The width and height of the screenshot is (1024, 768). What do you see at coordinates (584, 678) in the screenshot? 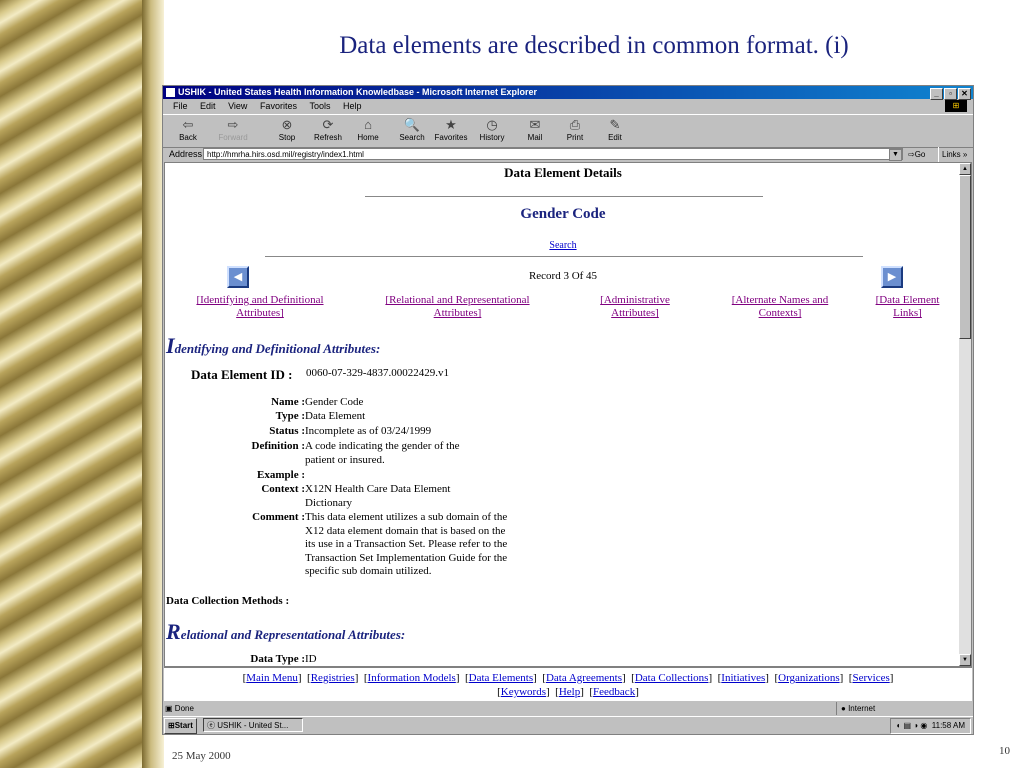
I see `nav-data-agreements: Data Agreements` at bounding box center [584, 678].